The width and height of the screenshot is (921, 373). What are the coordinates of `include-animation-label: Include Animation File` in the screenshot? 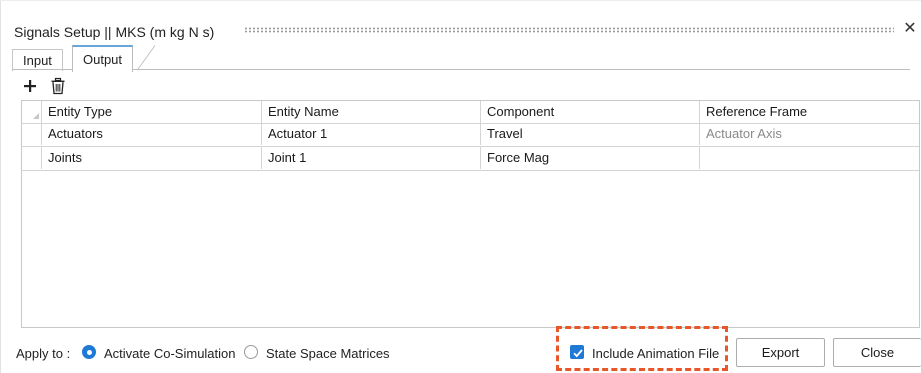 It's located at (655, 353).